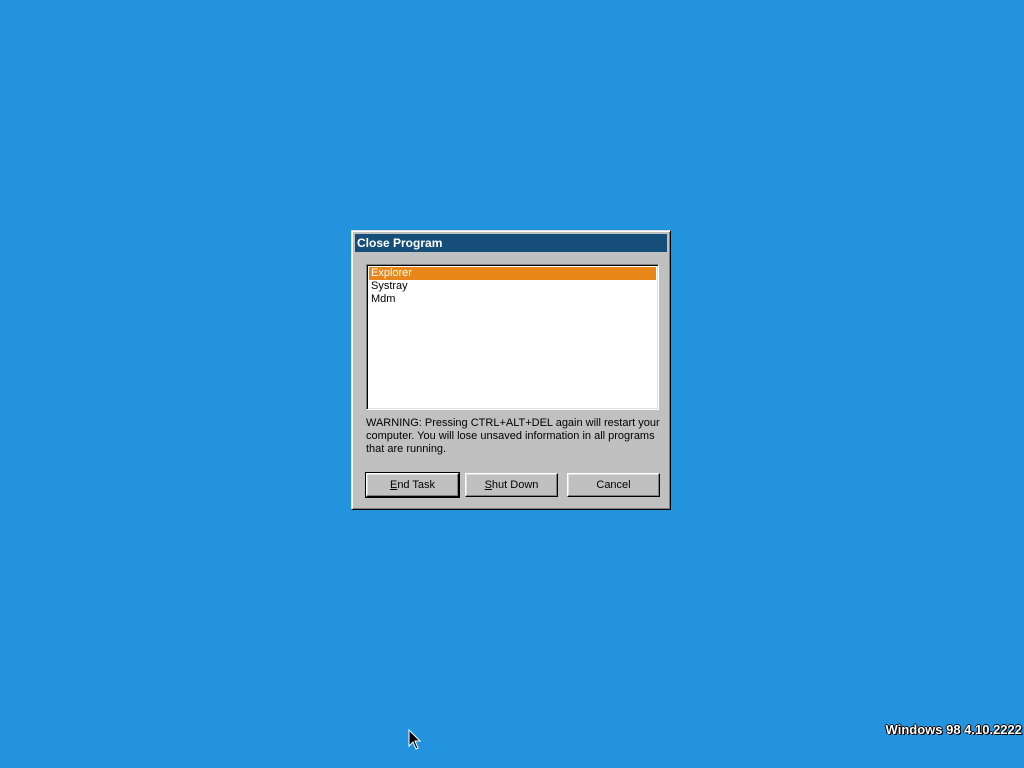 The height and width of the screenshot is (768, 1024). What do you see at coordinates (512, 273) in the screenshot?
I see `process-item-explorer: Explorer` at bounding box center [512, 273].